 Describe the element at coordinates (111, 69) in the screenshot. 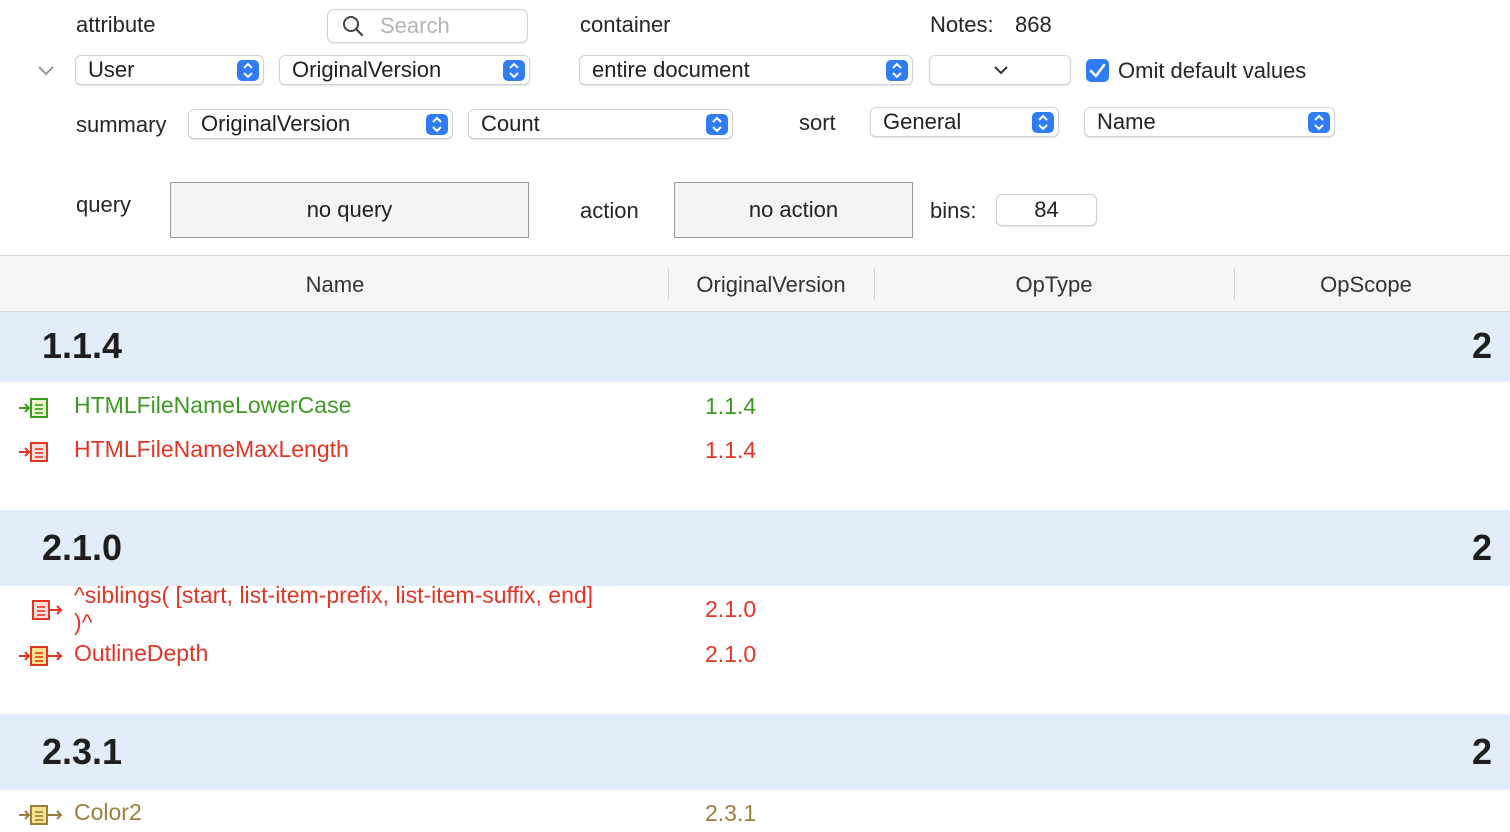

I see `attribute-type-value: User` at that location.